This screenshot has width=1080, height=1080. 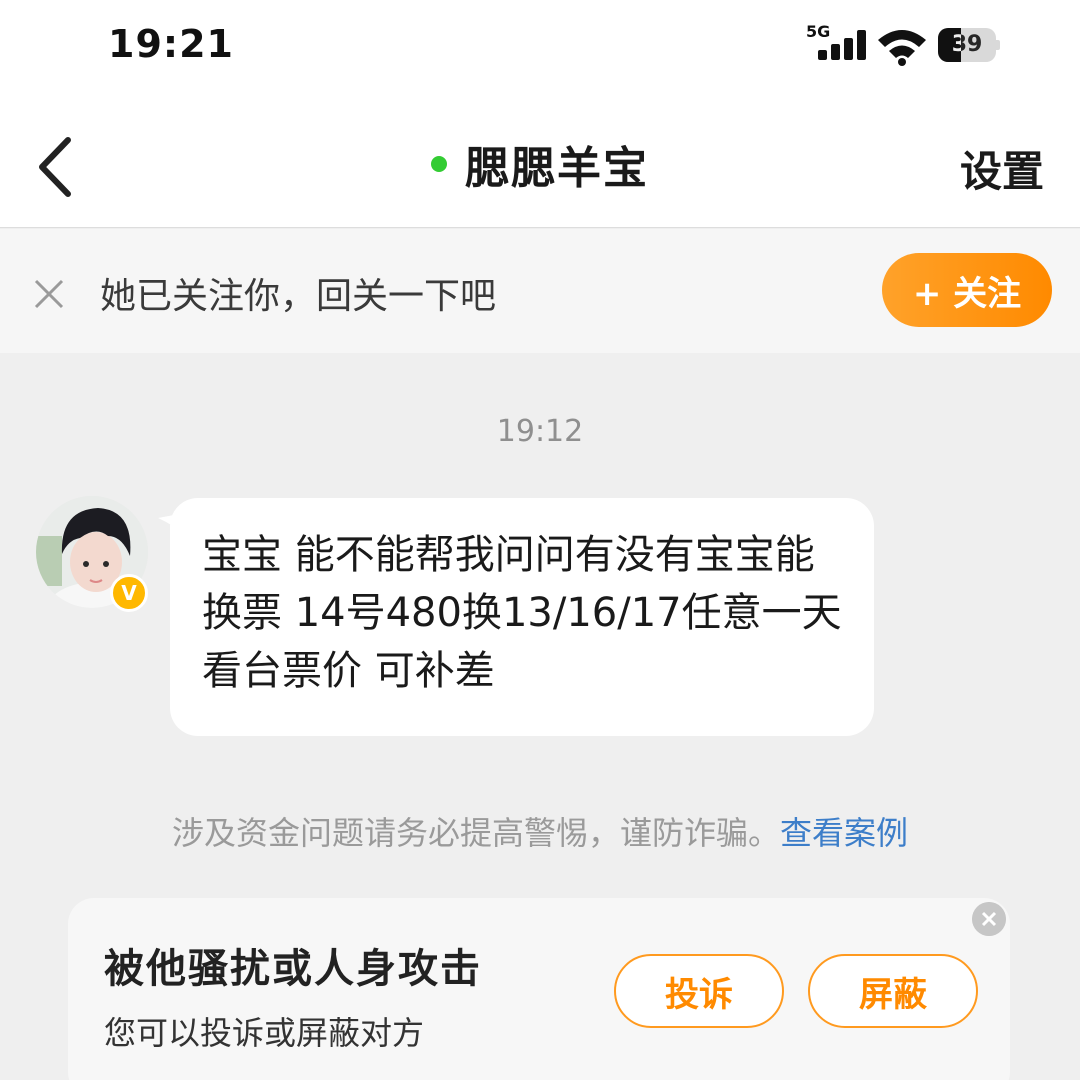 What do you see at coordinates (838, 43) in the screenshot?
I see `cellular-signal-icon: 5G` at bounding box center [838, 43].